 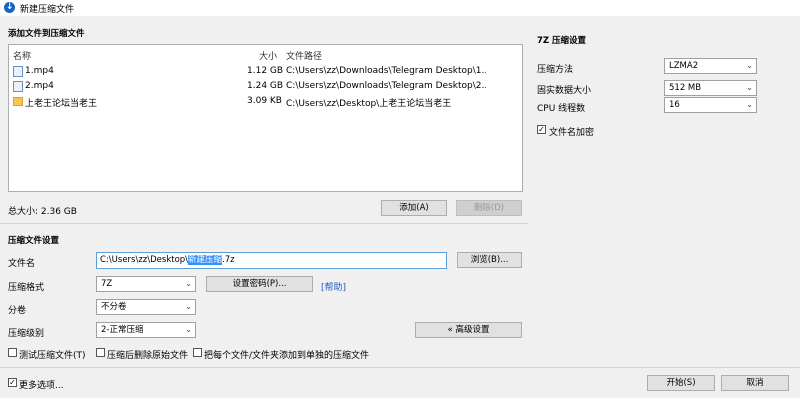 What do you see at coordinates (26, 334) in the screenshot?
I see `level-label: 压缩级别` at bounding box center [26, 334].